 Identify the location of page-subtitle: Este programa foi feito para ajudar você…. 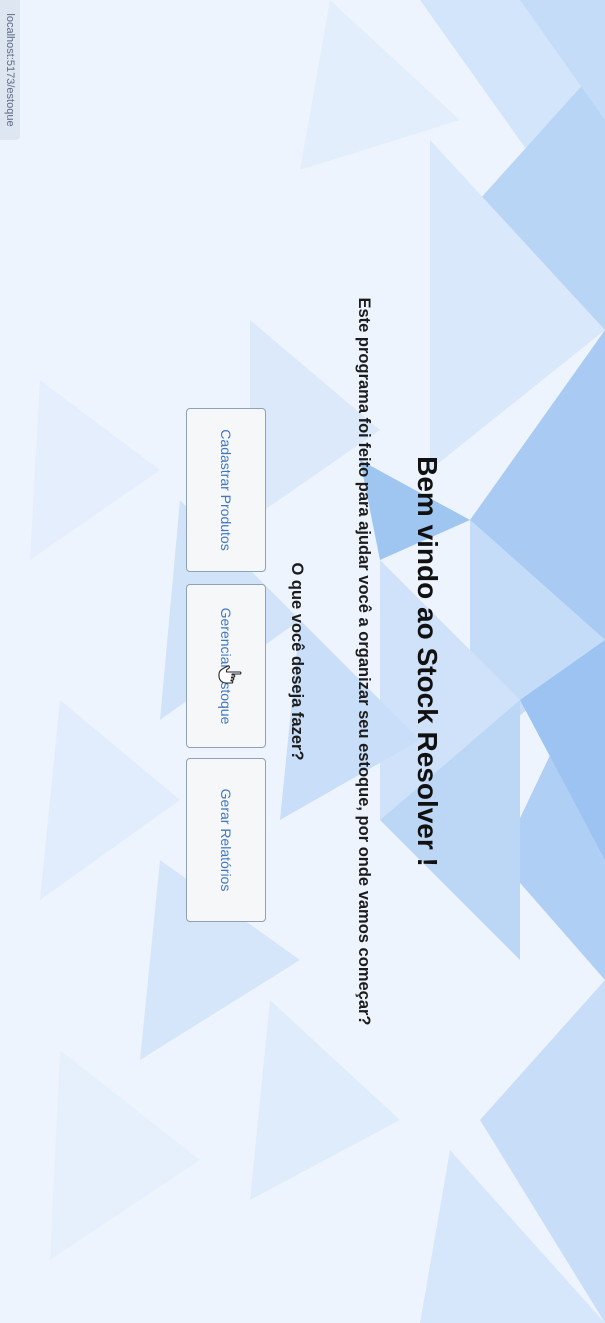
(364, 661).